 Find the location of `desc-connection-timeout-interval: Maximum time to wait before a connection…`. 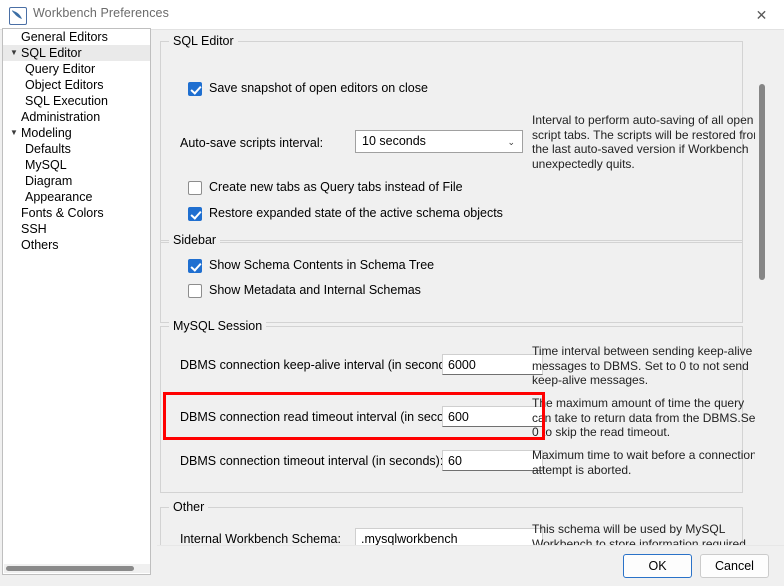

desc-connection-timeout-interval: Maximum time to wait before a connection… is located at coordinates (644, 462).